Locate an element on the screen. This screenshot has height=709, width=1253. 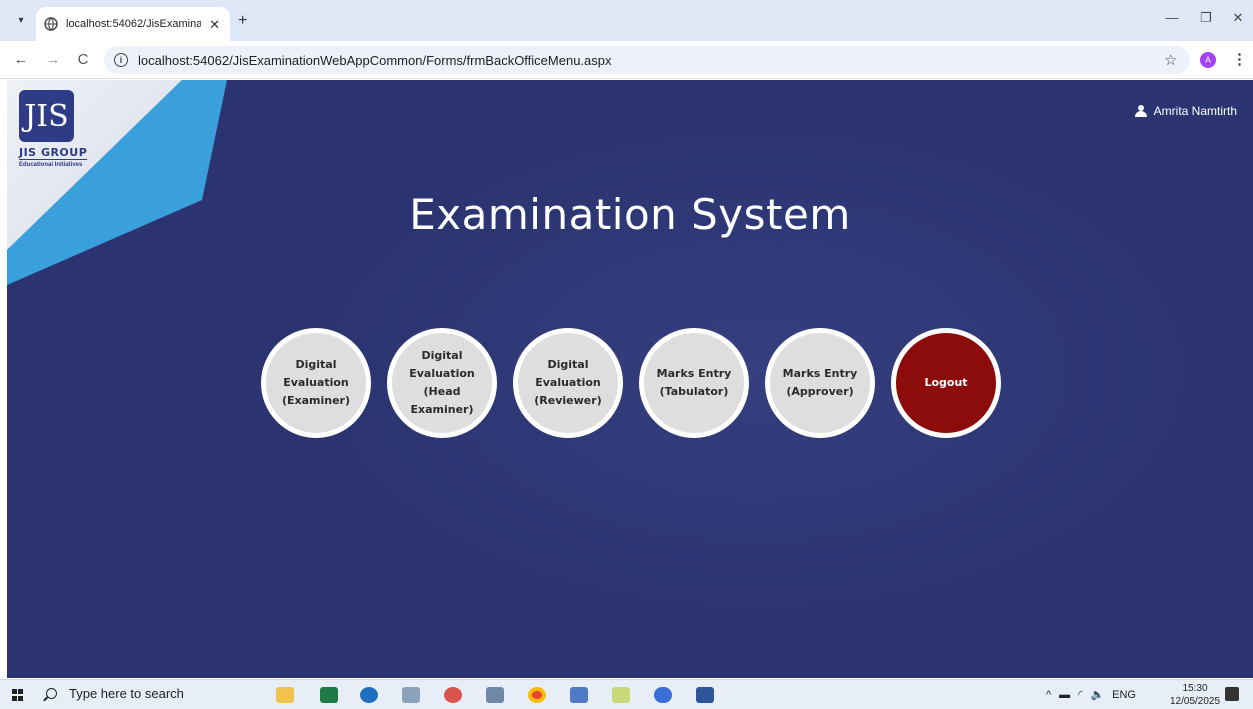
marks-entry-approver-button: Marks Entry (Approver) is located at coordinates (820, 383).